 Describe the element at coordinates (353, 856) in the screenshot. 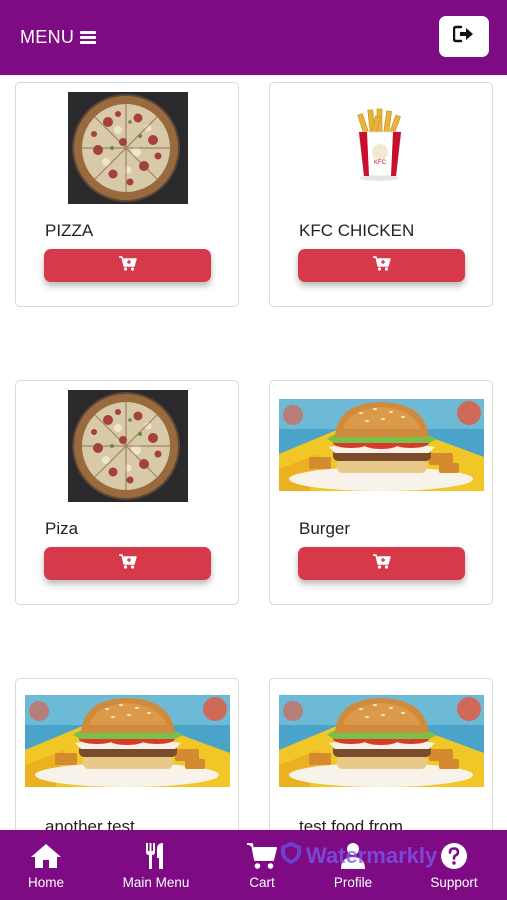

I see `user-icon` at that location.